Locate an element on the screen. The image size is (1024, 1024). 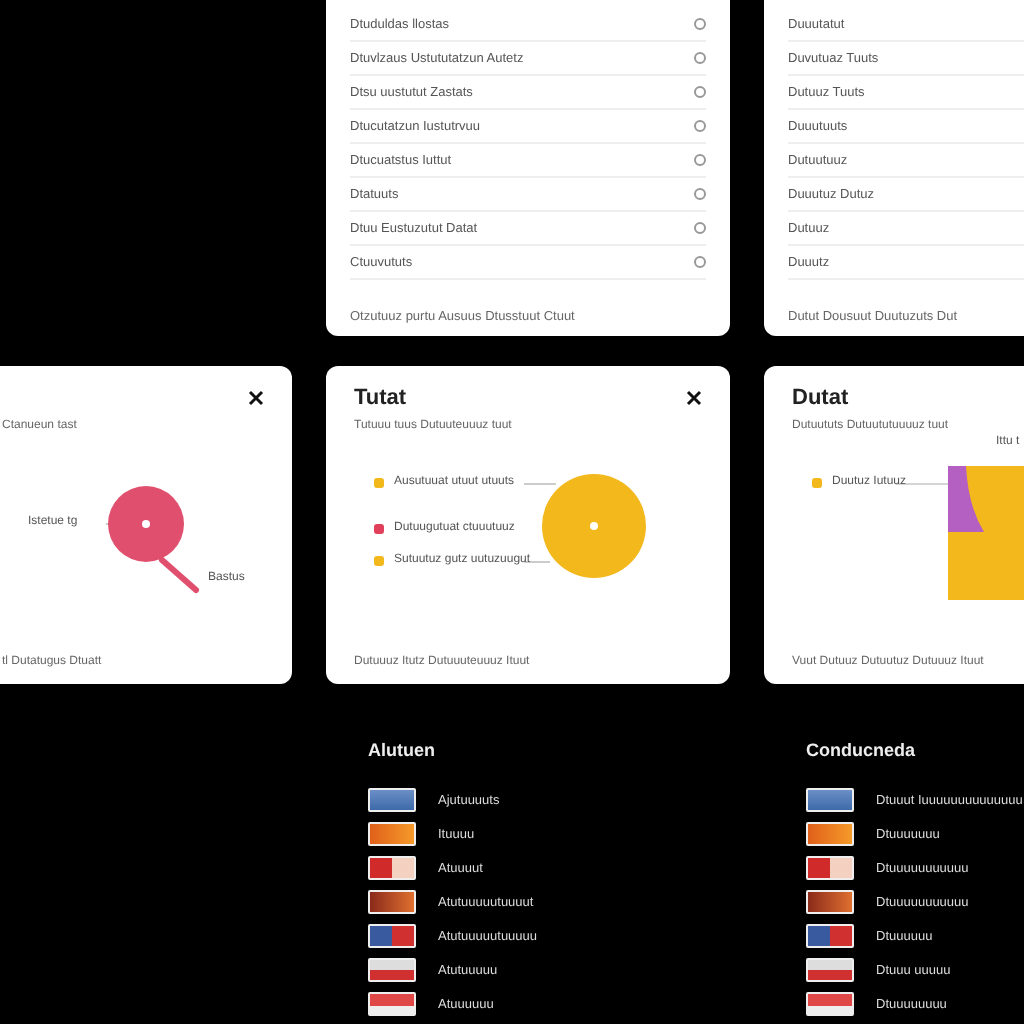
section-heading: Alutuen is located at coordinates (402, 750).